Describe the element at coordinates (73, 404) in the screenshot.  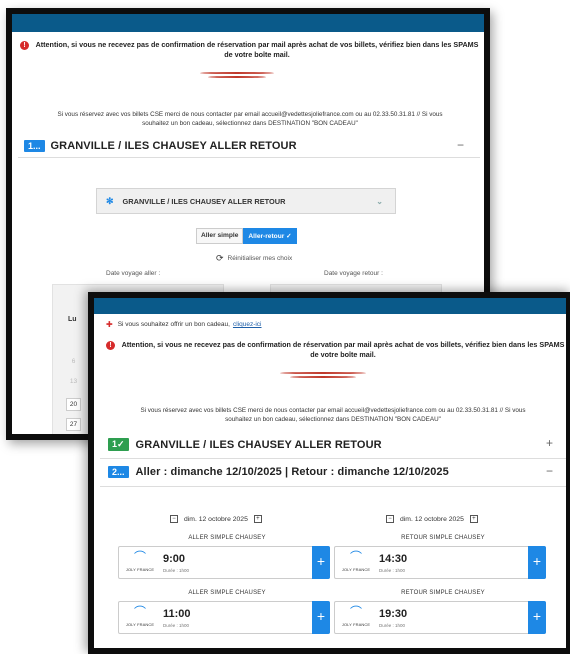
I see `calendar-day: 20` at that location.